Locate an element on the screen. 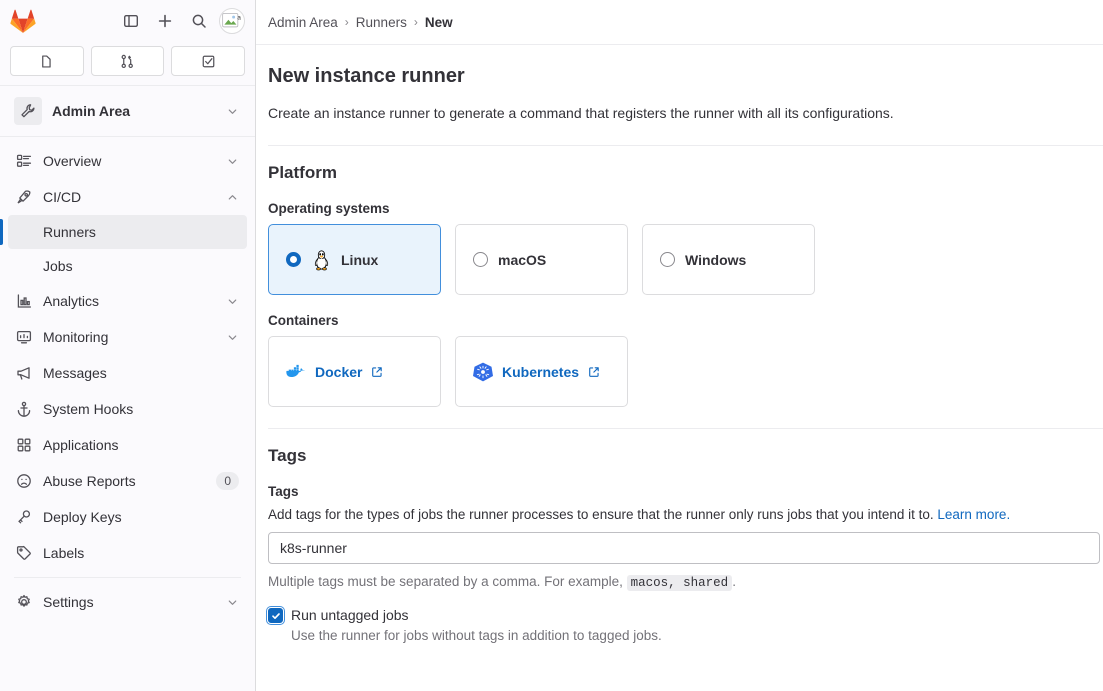 This screenshot has width=1103, height=691. tux-icon is located at coordinates (321, 260).